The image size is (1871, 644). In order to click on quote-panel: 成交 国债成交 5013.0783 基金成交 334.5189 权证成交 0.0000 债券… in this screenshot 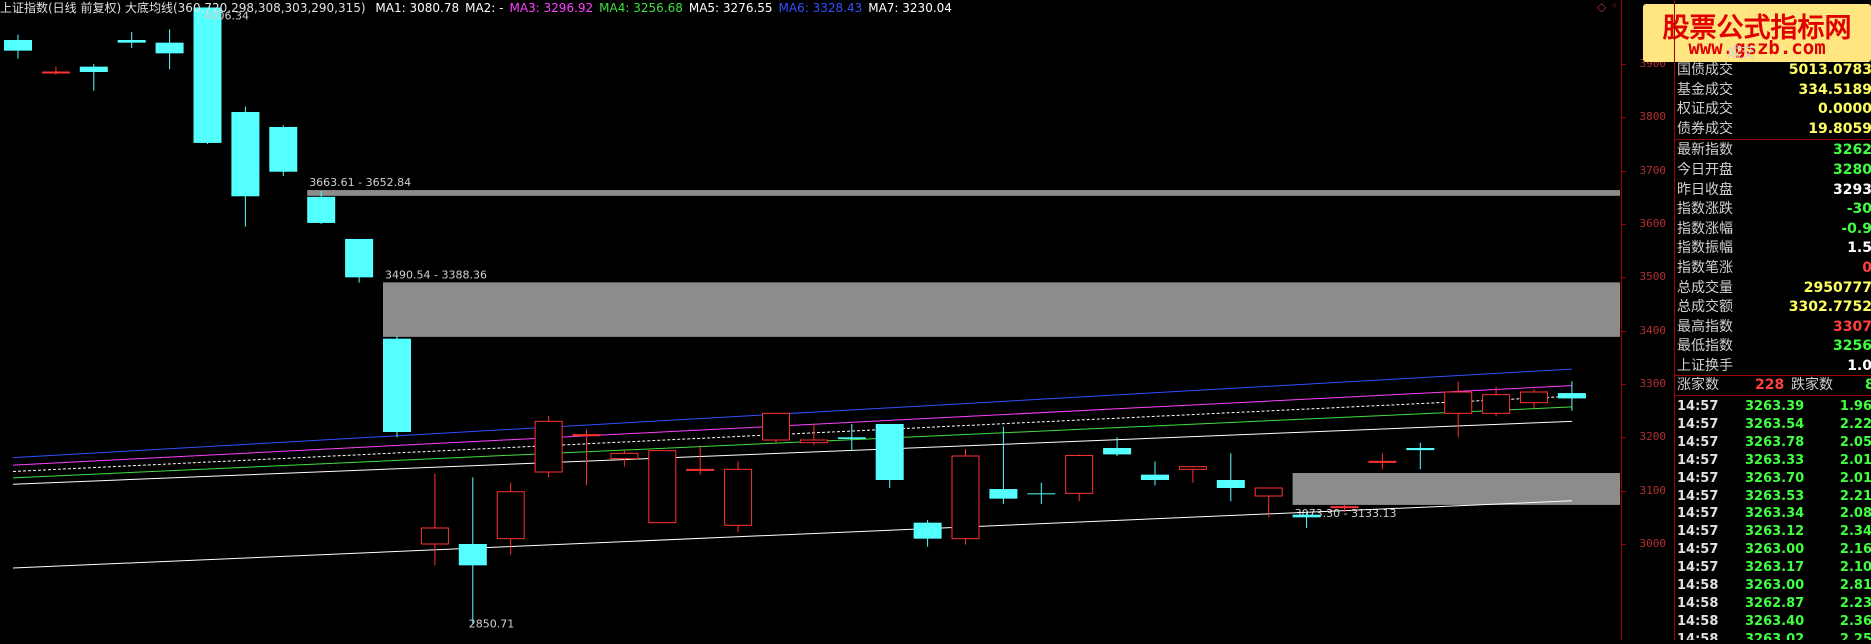, I will do `click(1772, 320)`.